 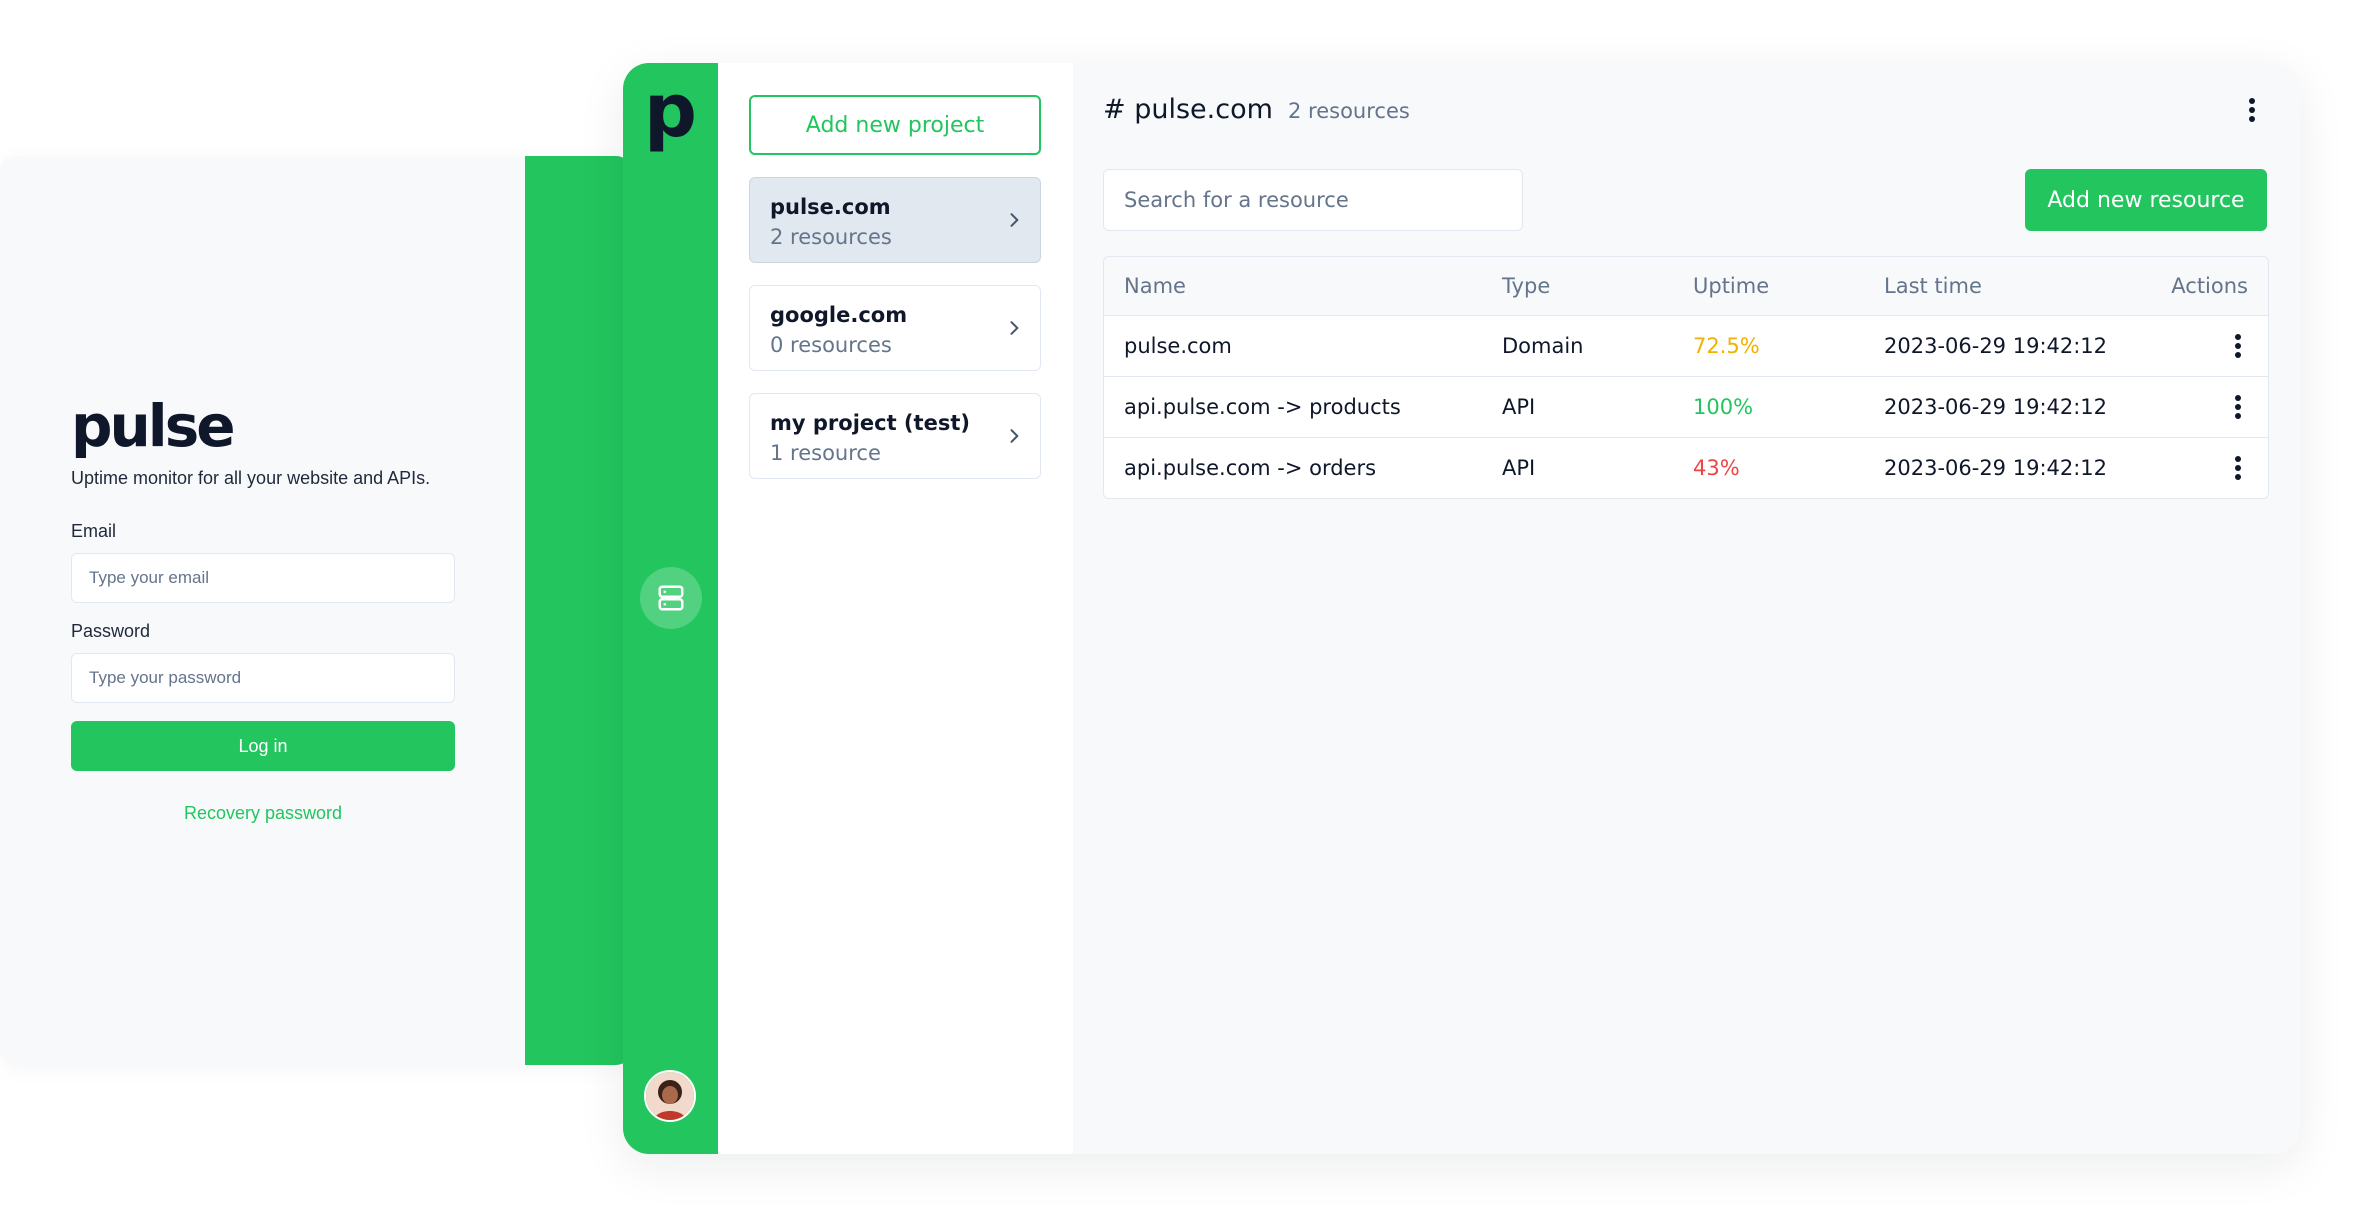 I want to click on email-field, so click(x=263, y=578).